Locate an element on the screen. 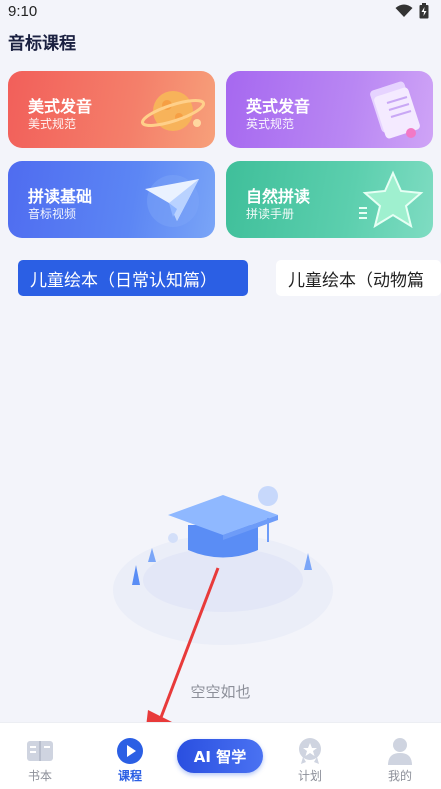 This screenshot has width=441, height=789. course-card-natural-phonics: 自然拼读 拼读手册 is located at coordinates (329, 199).